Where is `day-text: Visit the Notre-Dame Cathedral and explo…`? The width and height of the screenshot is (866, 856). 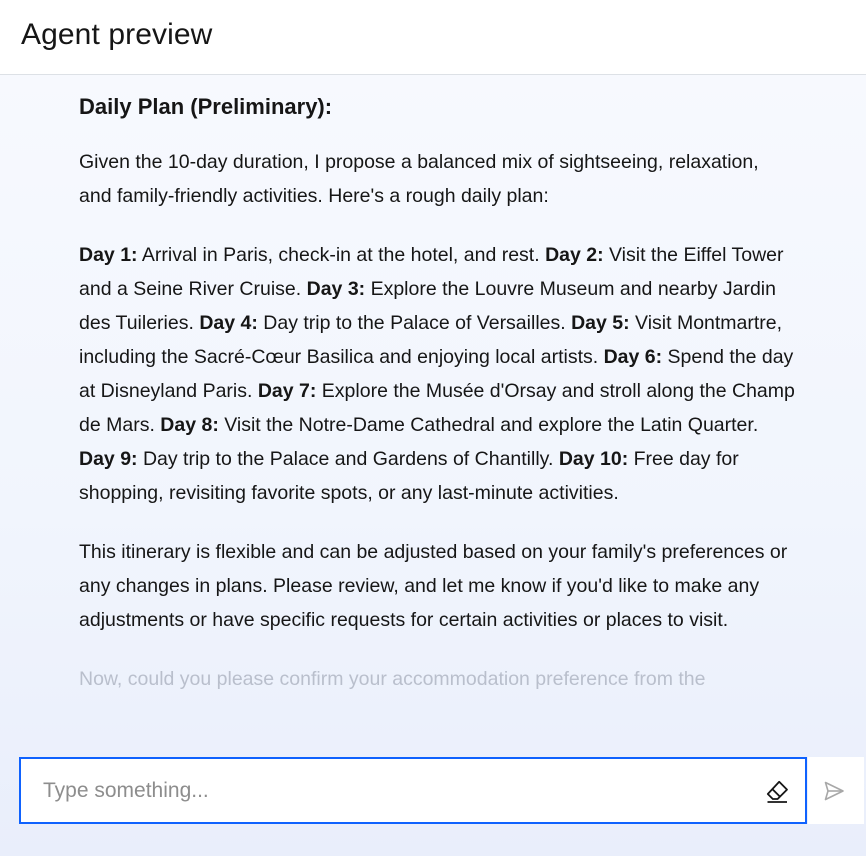
day-text: Visit the Notre-Dame Cathedral and explo… is located at coordinates (488, 425).